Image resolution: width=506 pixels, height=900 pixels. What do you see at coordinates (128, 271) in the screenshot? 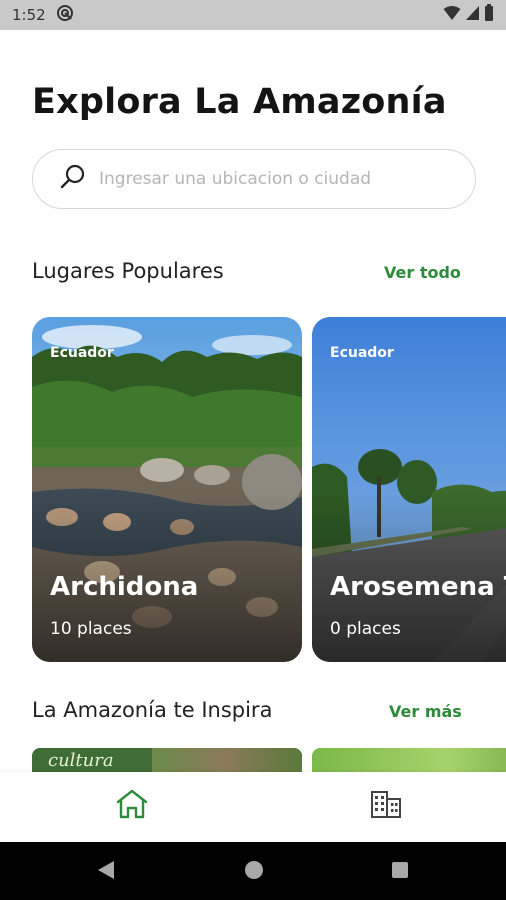
I see `popular-section-title: Lugares Populares` at bounding box center [128, 271].